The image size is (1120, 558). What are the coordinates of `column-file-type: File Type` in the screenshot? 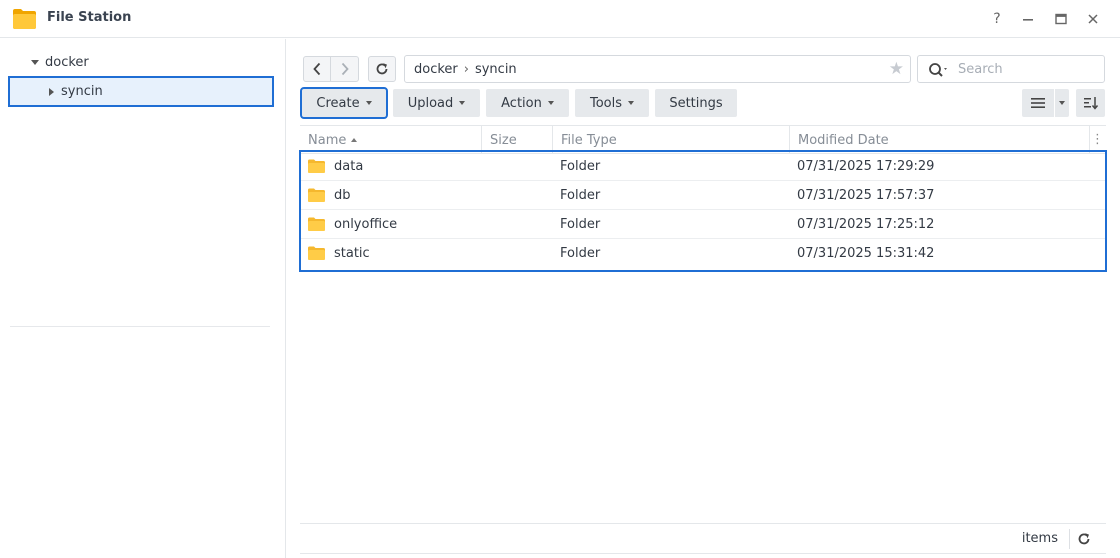 It's located at (671, 140).